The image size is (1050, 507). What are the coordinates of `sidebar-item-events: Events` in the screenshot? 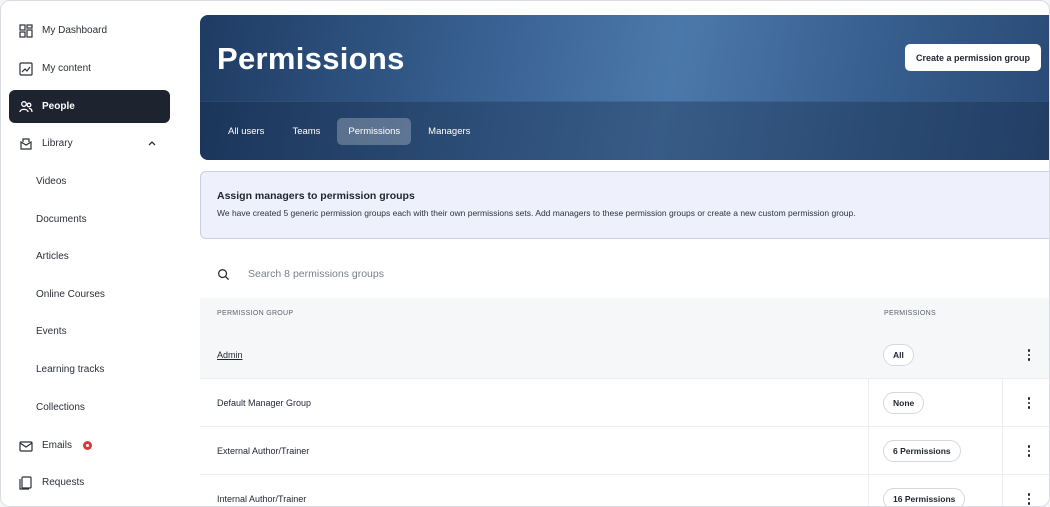 It's located at (89, 331).